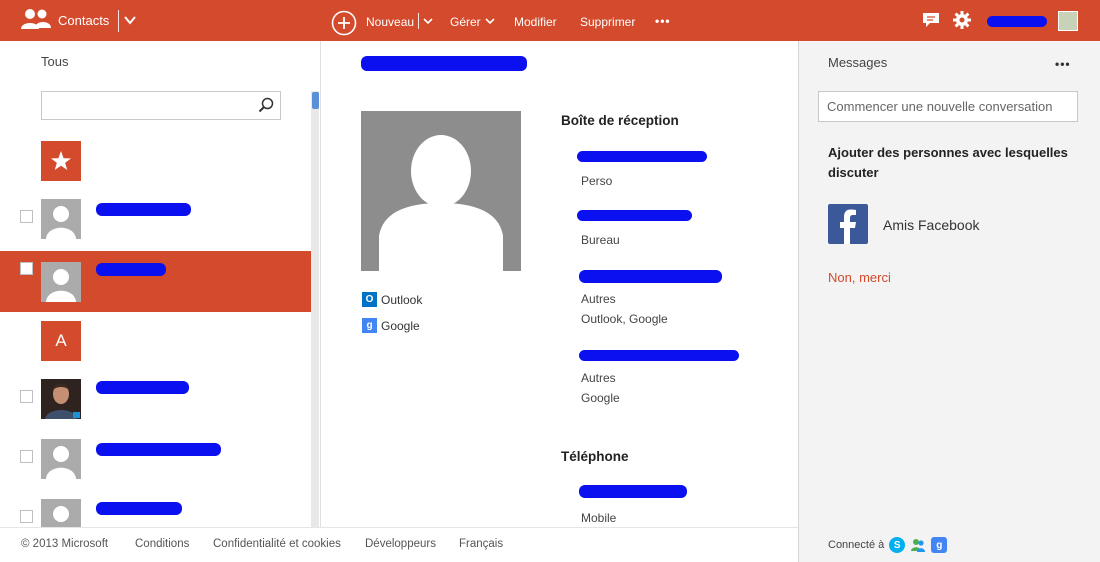 The image size is (1100, 562). What do you see at coordinates (918, 545) in the screenshot?
I see `messenger-icon` at bounding box center [918, 545].